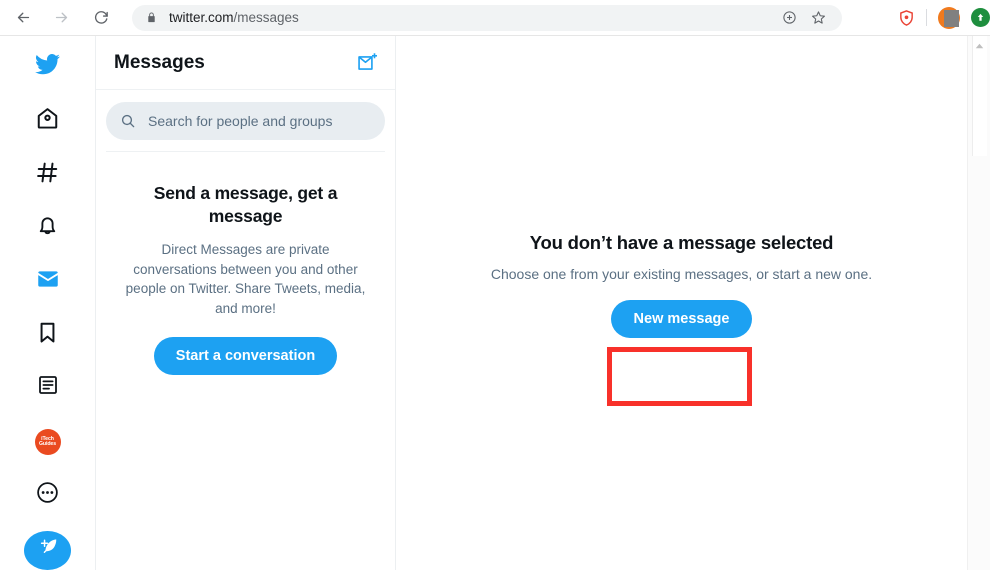  I want to click on scroll-up-arrow-icon, so click(979, 46).